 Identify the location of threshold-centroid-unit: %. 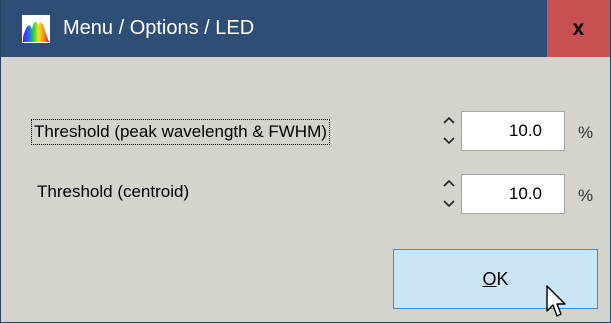
(586, 195).